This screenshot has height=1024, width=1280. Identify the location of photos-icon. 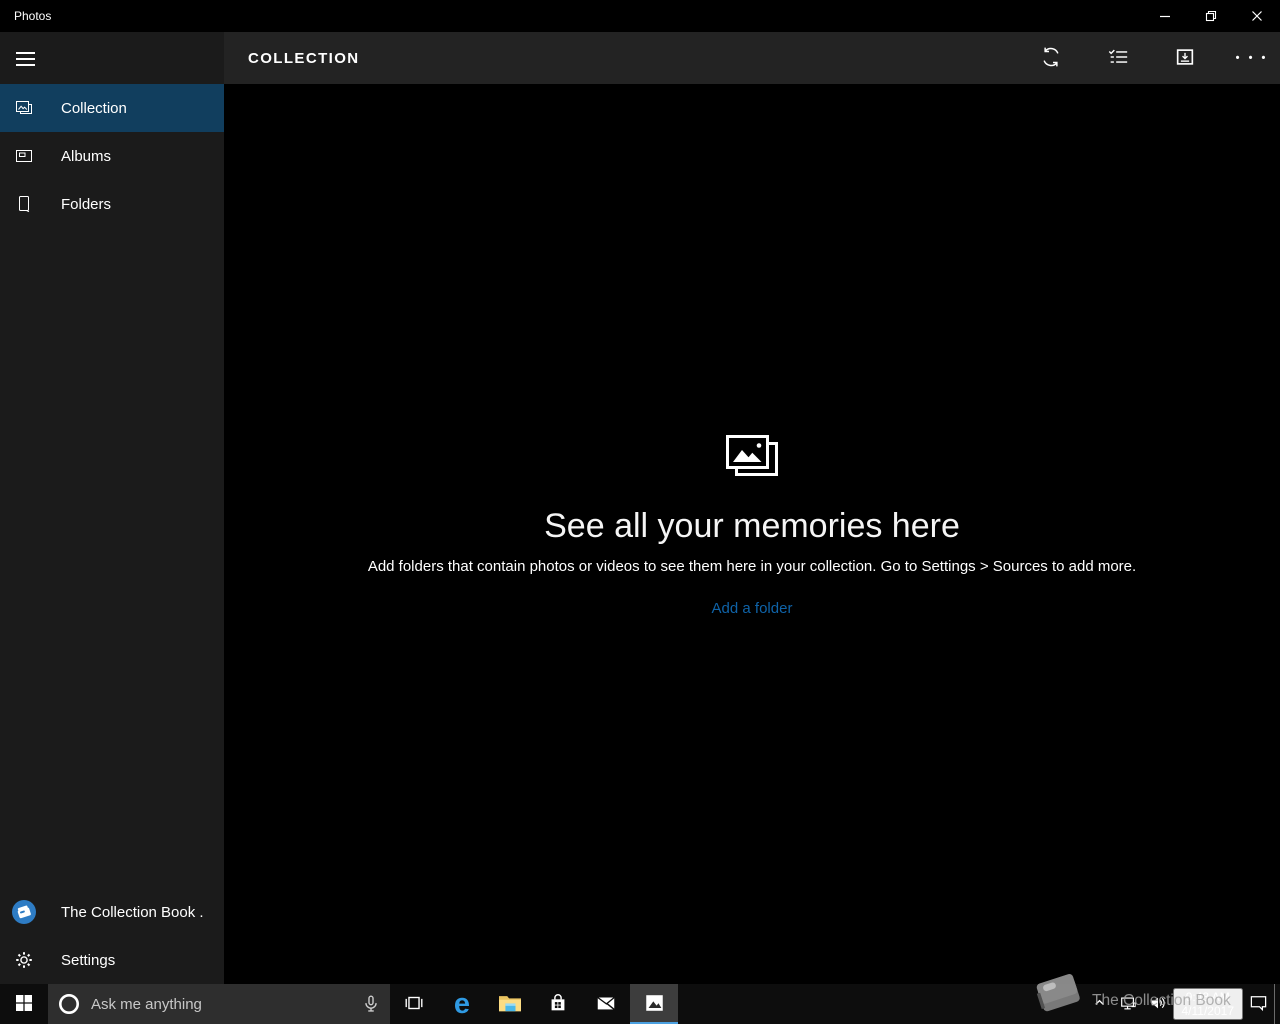
(654, 1004).